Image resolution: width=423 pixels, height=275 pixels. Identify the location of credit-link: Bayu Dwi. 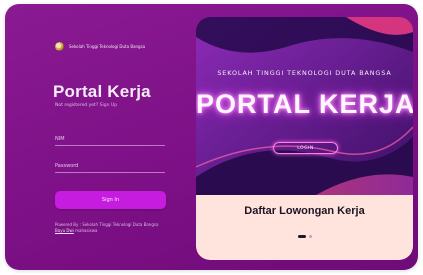
(64, 230).